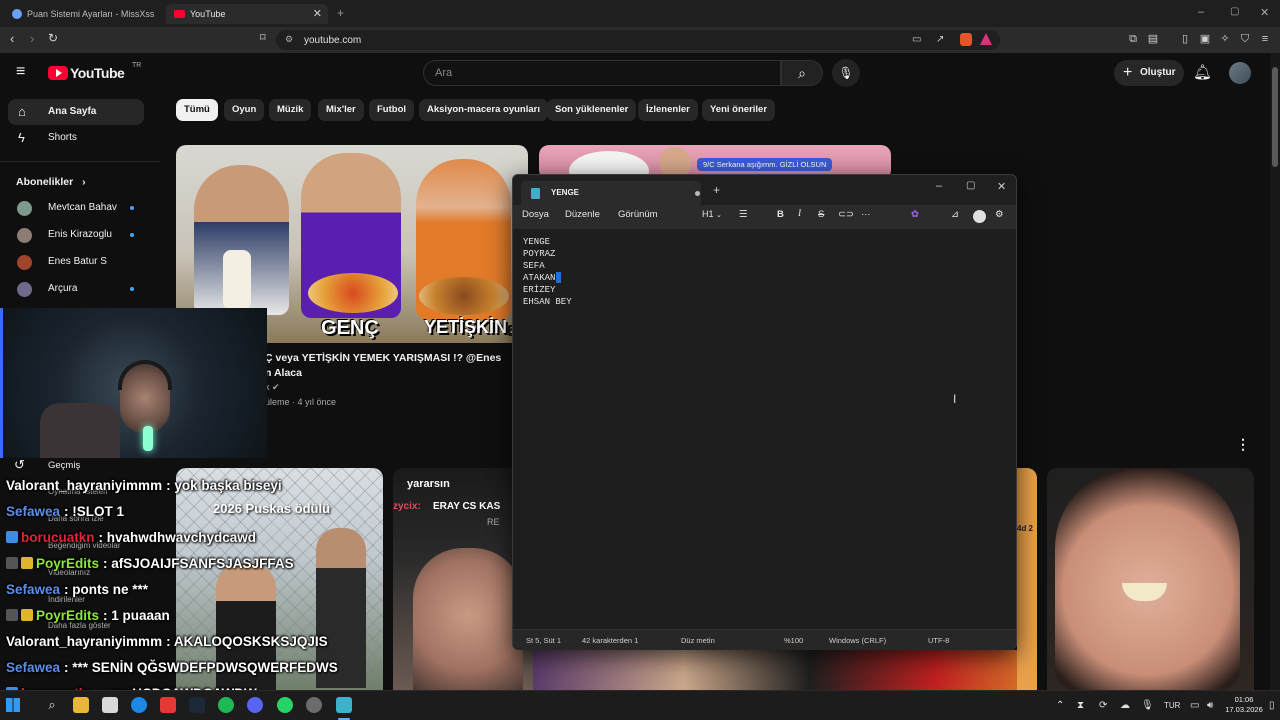 The width and height of the screenshot is (1280, 720). What do you see at coordinates (1153, 39) in the screenshot?
I see `reading-list-icon: ▤` at bounding box center [1153, 39].